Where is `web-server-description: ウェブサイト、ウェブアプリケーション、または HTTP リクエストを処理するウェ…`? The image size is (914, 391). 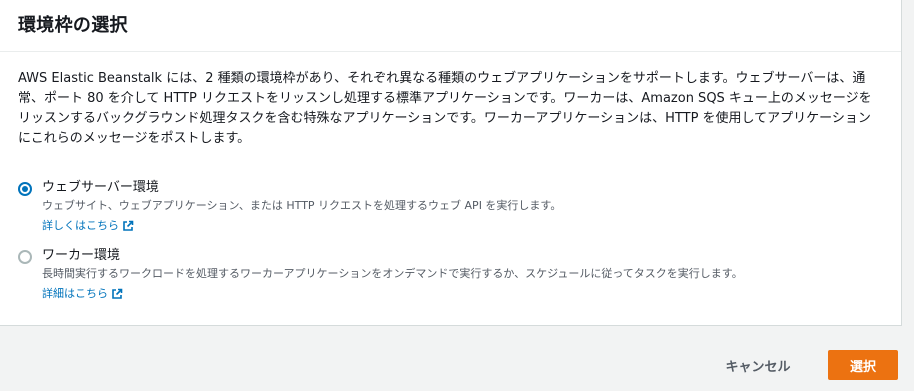 web-server-description: ウェブサイト、ウェブアプリケーション、または HTTP リクエストを処理するウェ… is located at coordinates (302, 205).